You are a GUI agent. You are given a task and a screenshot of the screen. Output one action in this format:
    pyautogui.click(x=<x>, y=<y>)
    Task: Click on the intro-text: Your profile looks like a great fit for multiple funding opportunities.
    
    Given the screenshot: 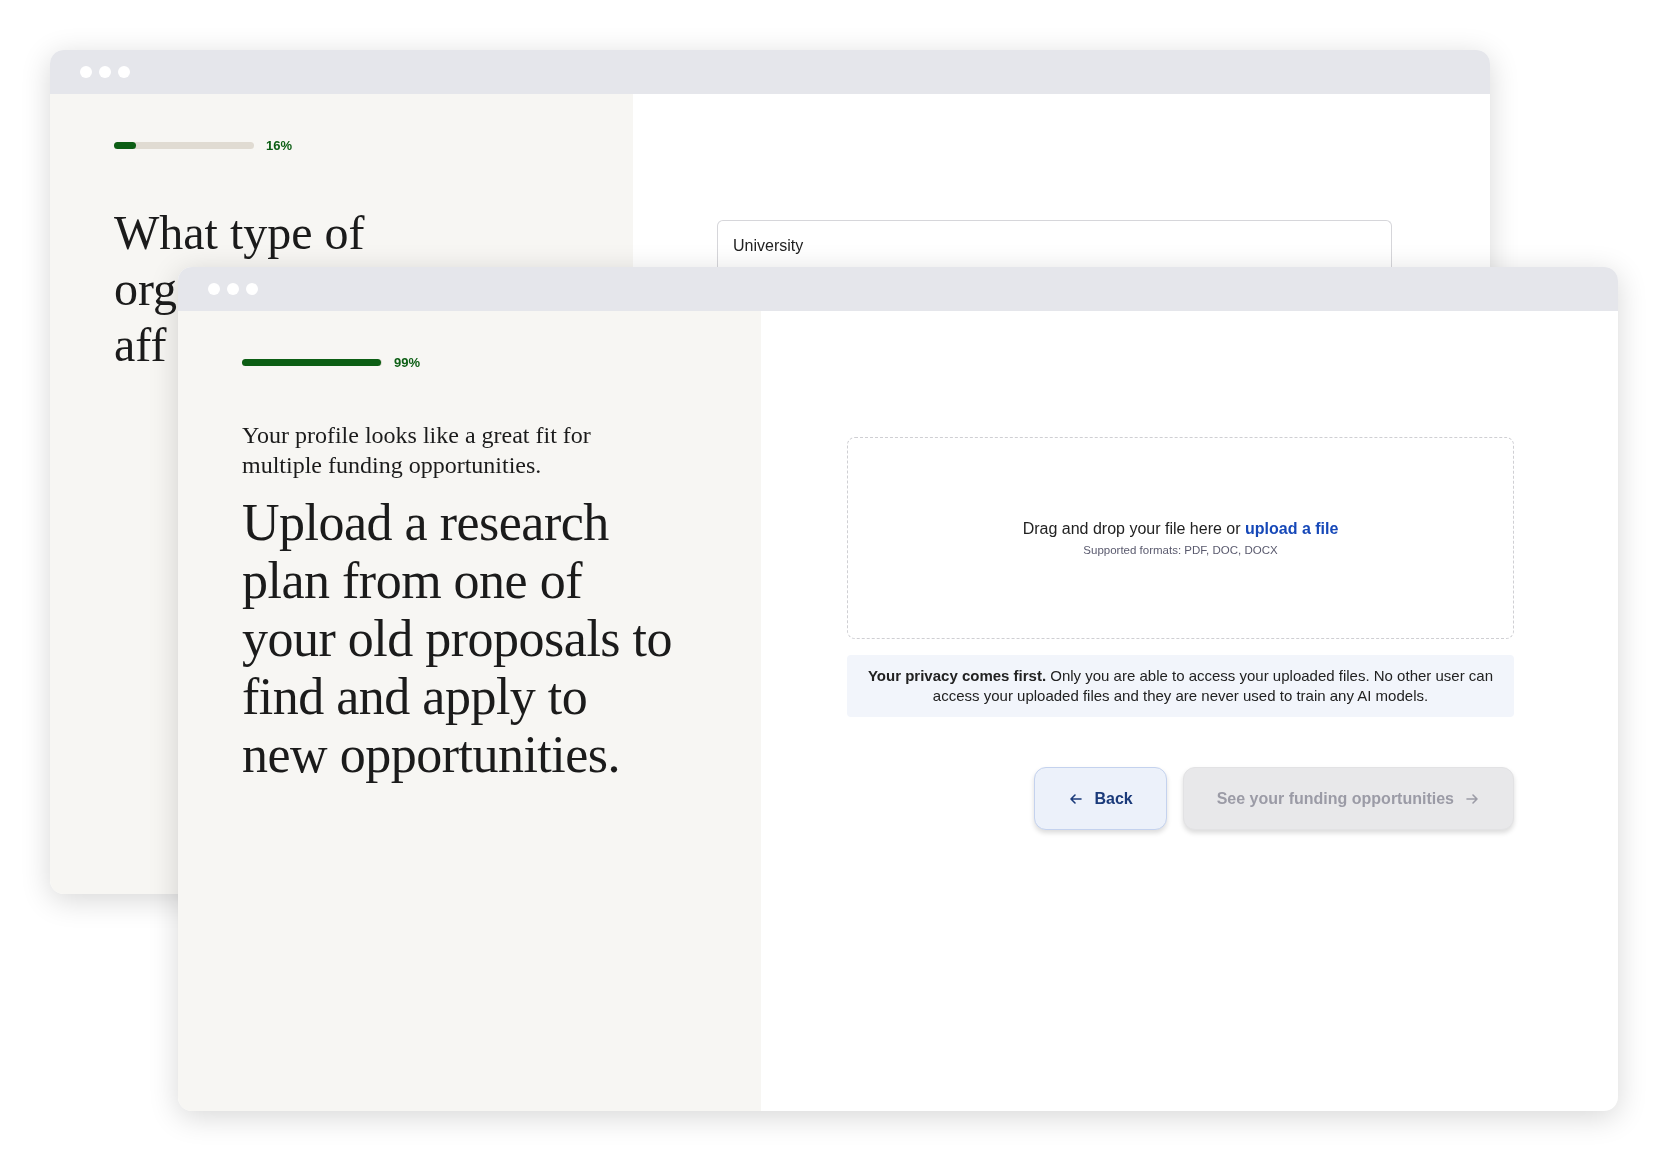 What is the action you would take?
    pyautogui.click(x=417, y=450)
    